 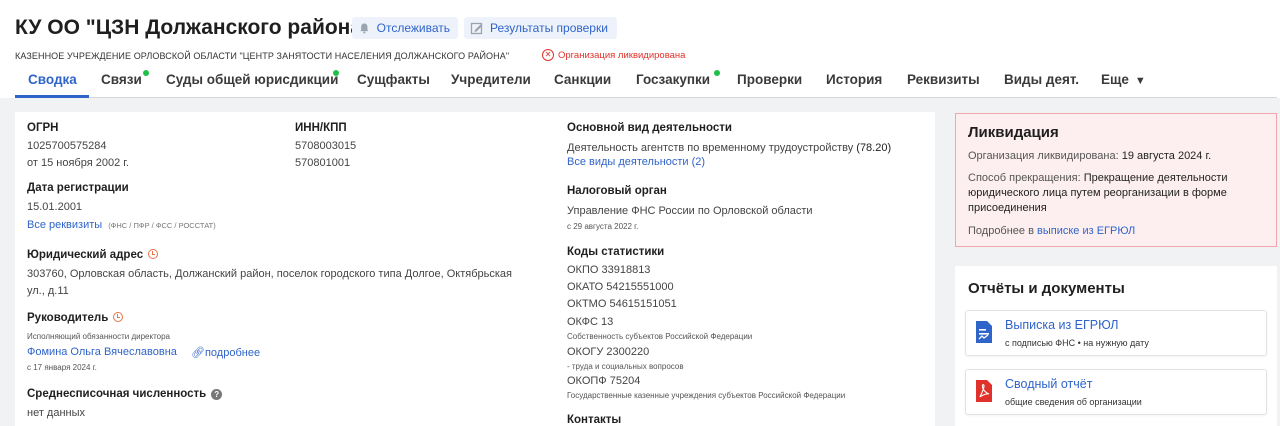 What do you see at coordinates (321, 128) in the screenshot?
I see `inn-kpp-label: ИНН/КПП` at bounding box center [321, 128].